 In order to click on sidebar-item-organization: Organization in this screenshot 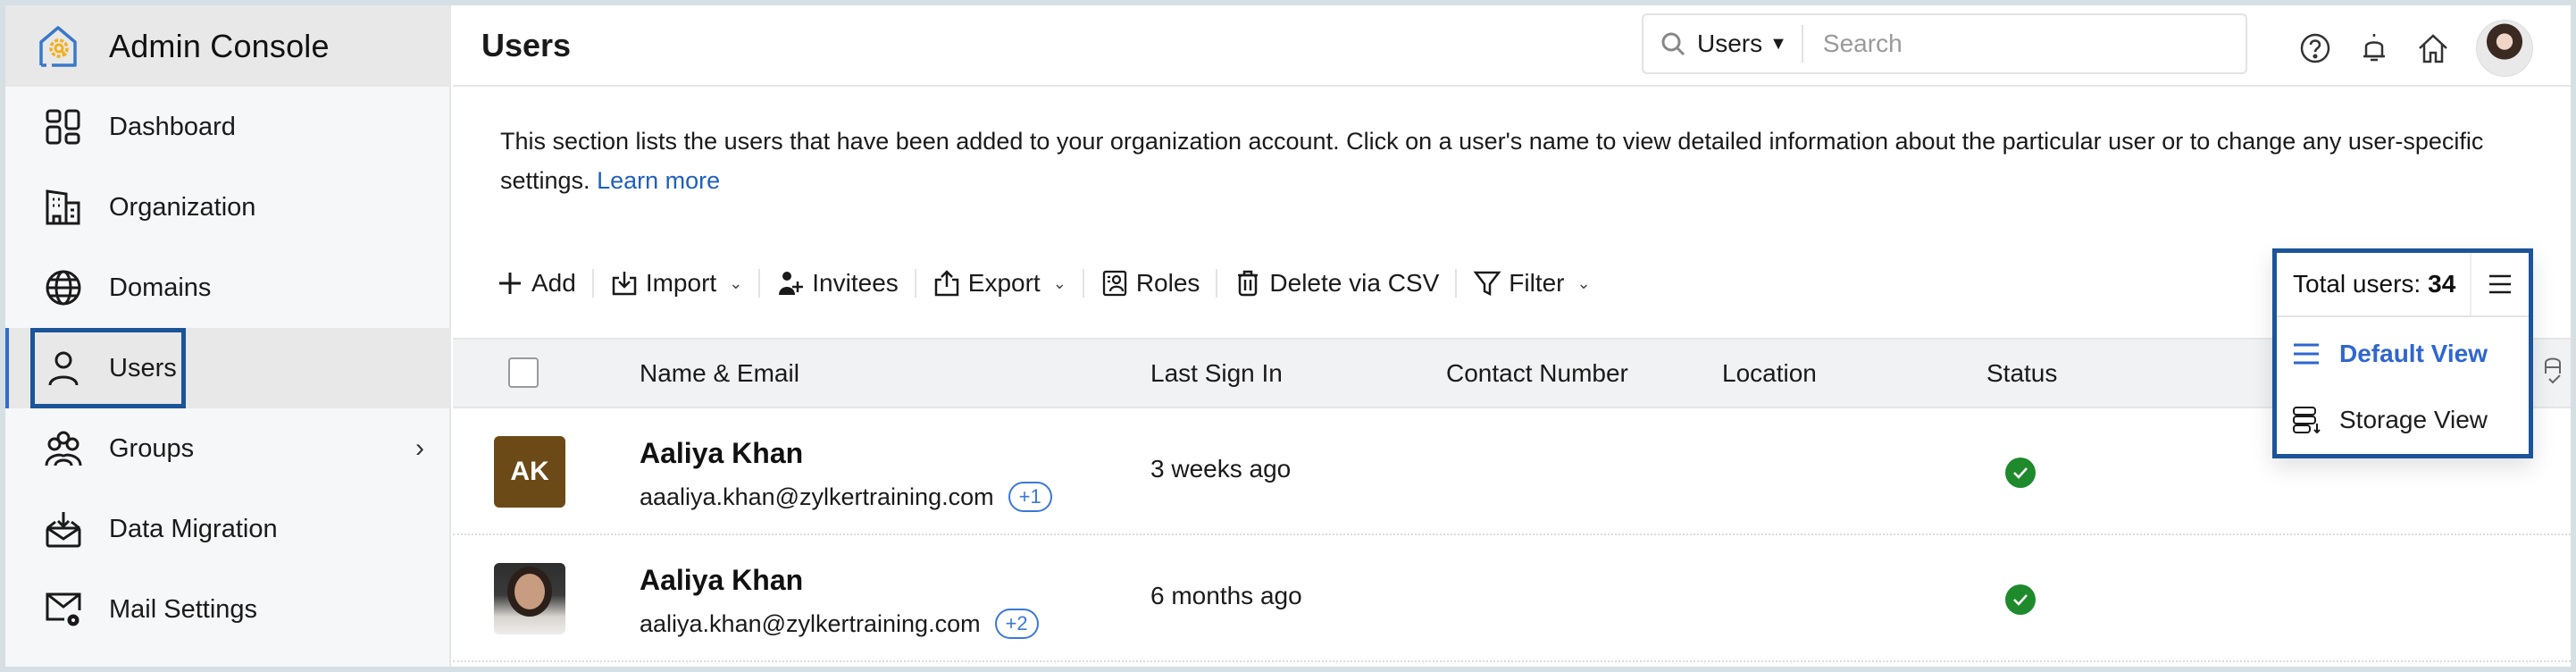, I will do `click(227, 207)`.